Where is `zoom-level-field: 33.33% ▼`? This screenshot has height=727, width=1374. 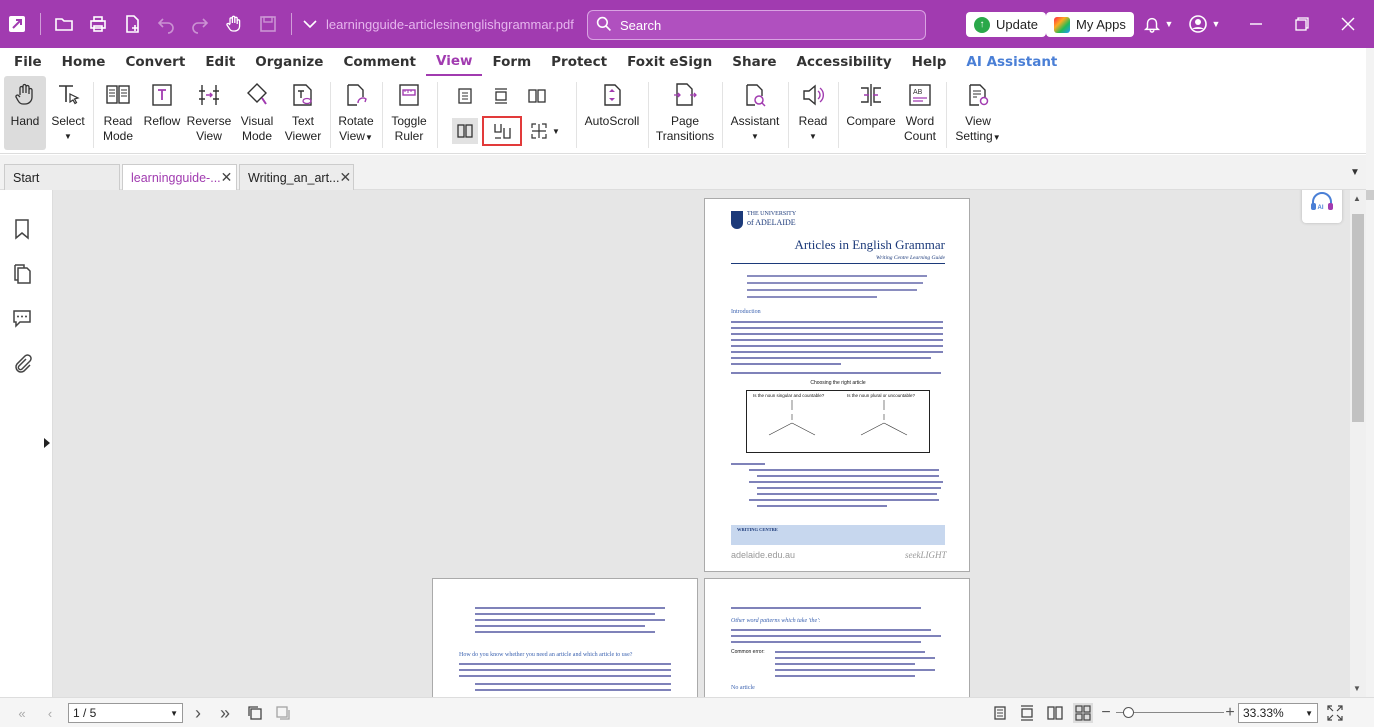 zoom-level-field: 33.33% ▼ is located at coordinates (1278, 713).